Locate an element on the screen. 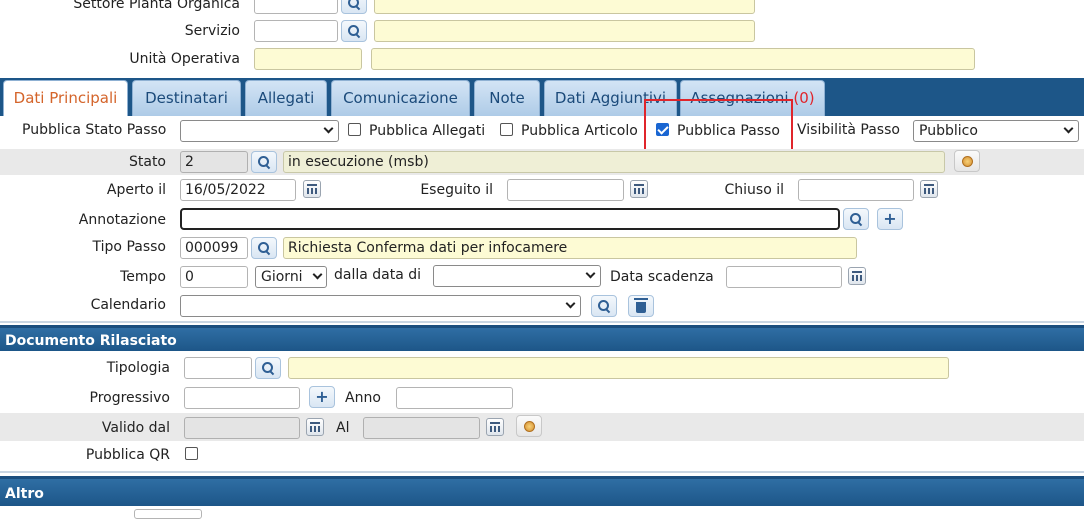  tab-comunicazione: Comunicazione is located at coordinates (400, 98).